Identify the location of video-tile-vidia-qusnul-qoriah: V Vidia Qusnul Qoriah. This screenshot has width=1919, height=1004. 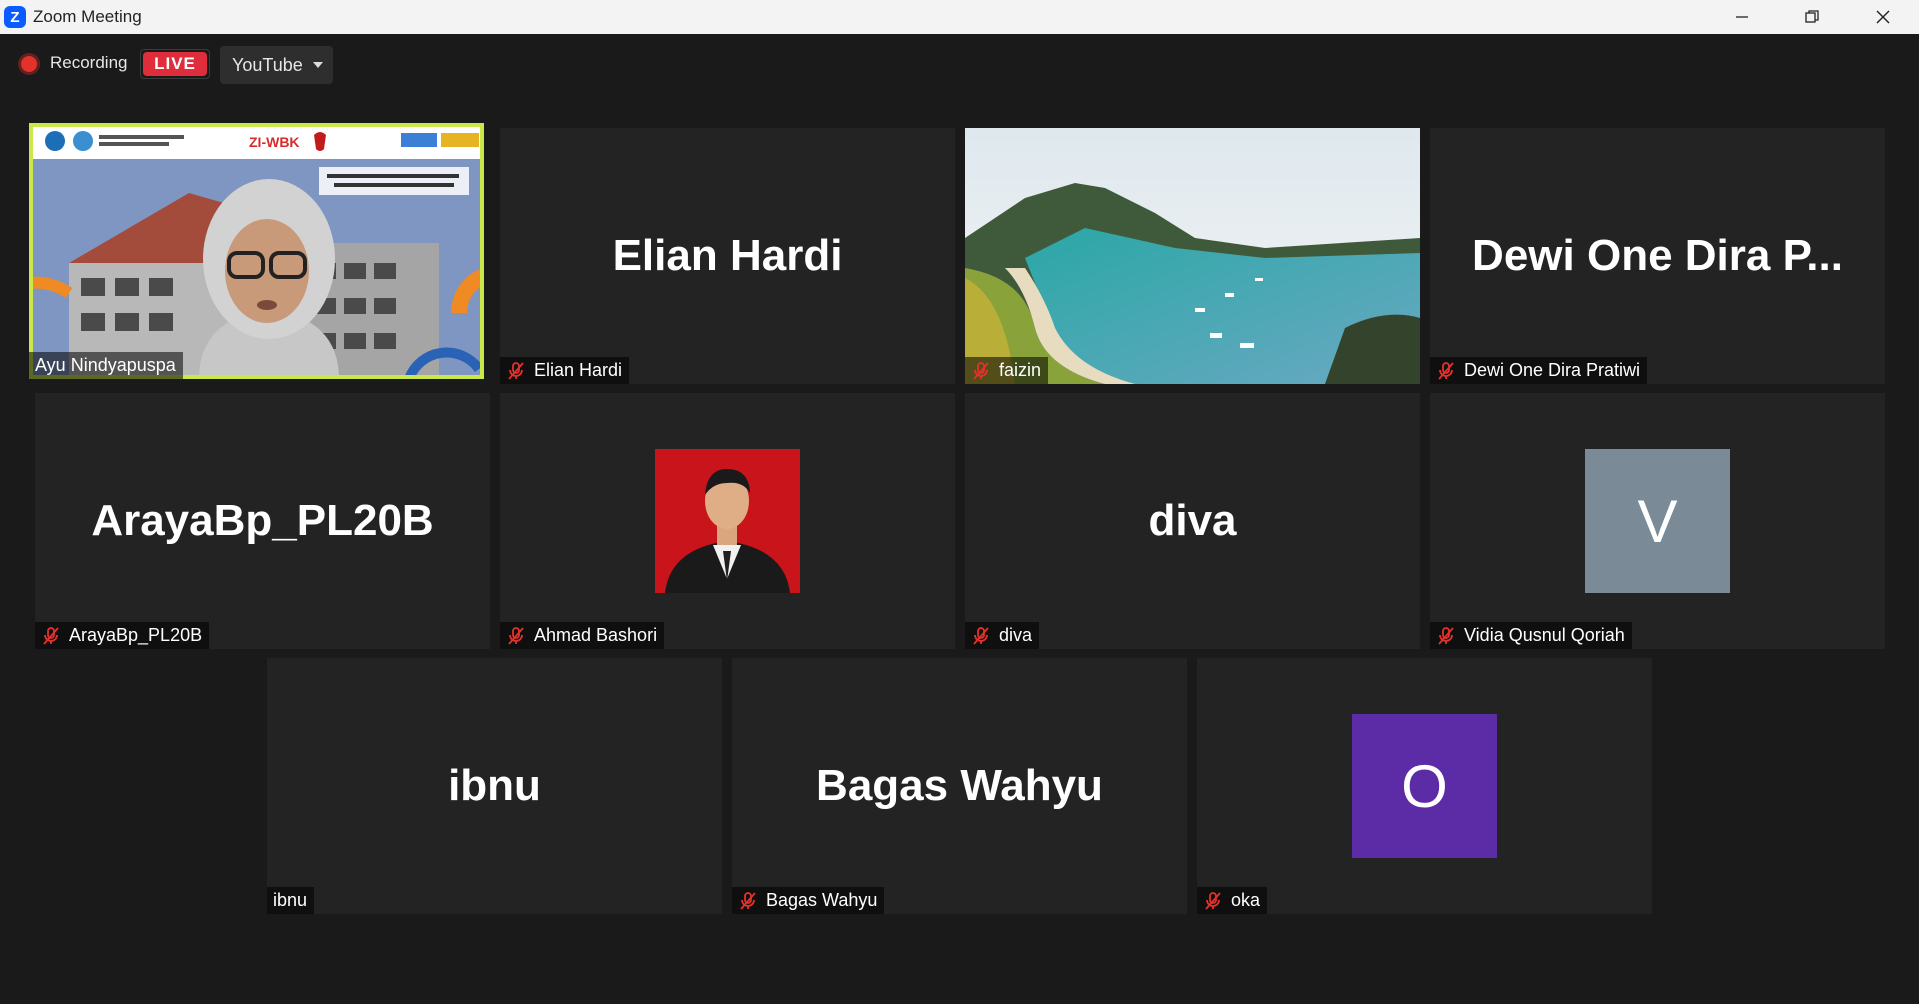
(1657, 521).